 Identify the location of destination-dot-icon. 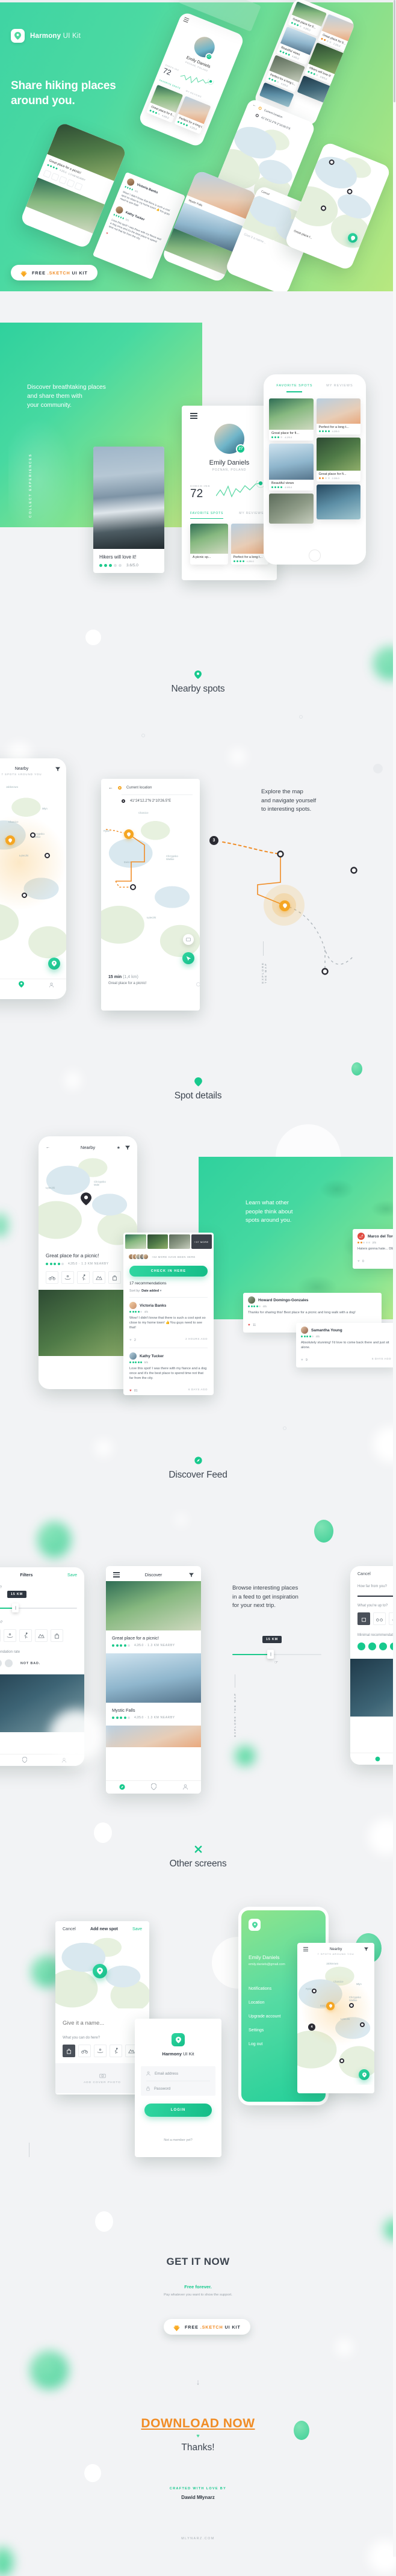
(123, 801).